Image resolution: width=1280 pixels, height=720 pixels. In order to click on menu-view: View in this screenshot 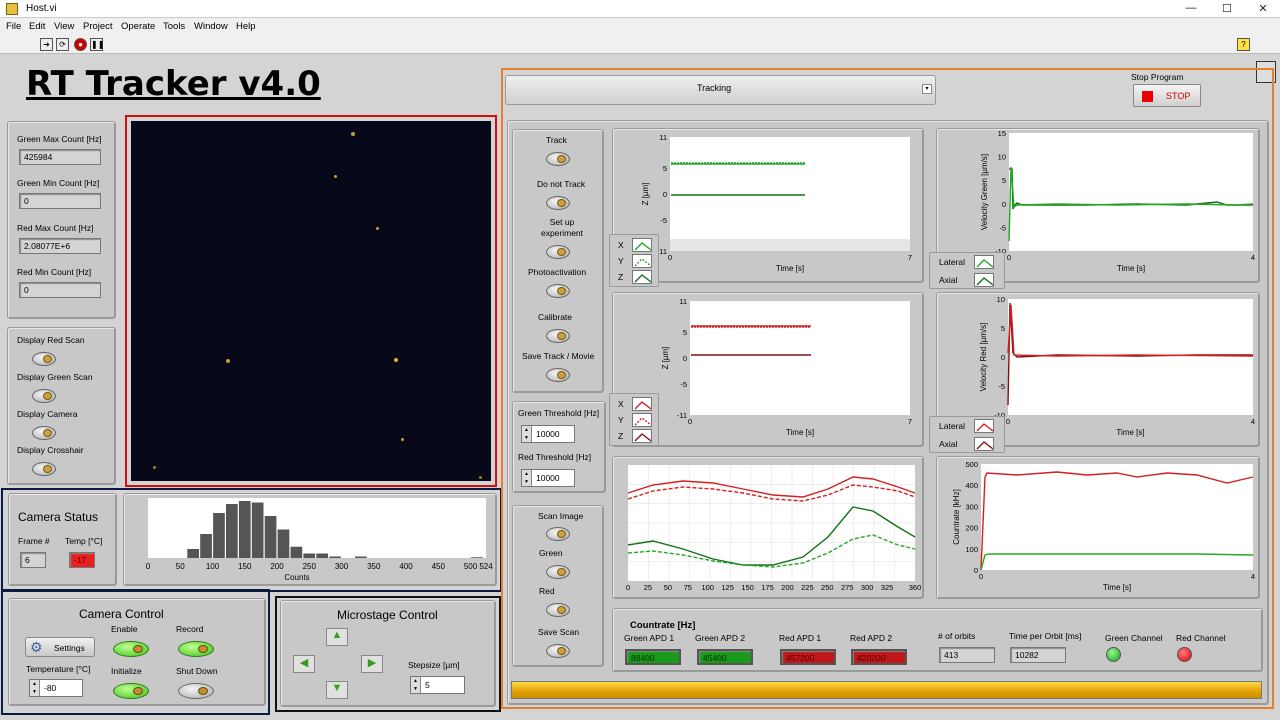, I will do `click(64, 26)`.